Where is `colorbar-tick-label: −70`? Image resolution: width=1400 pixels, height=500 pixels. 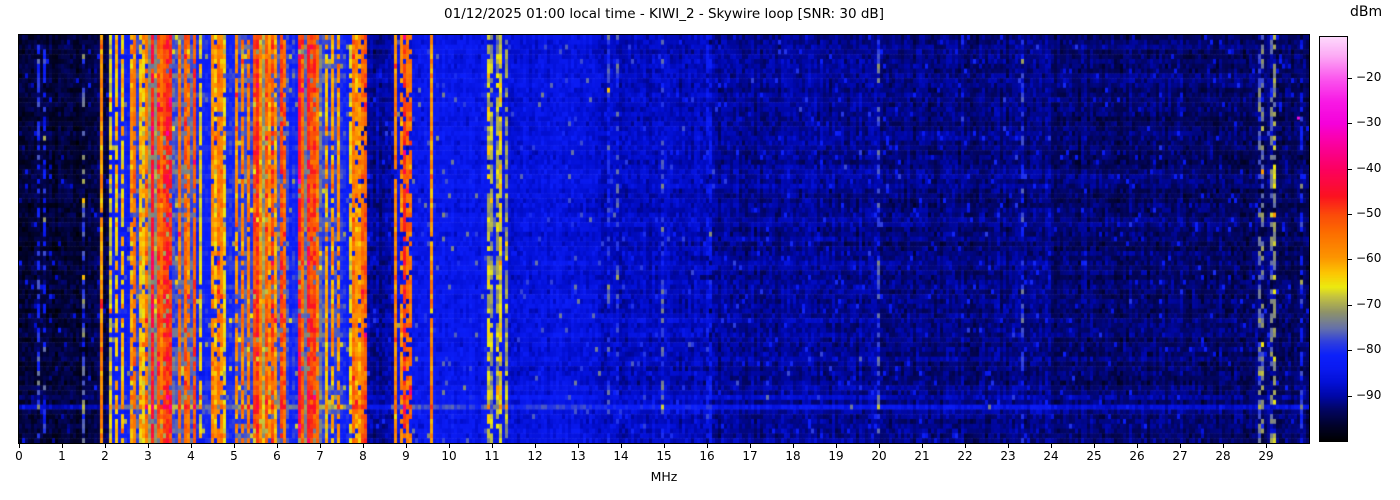 colorbar-tick-label: −70 is located at coordinates (1369, 303).